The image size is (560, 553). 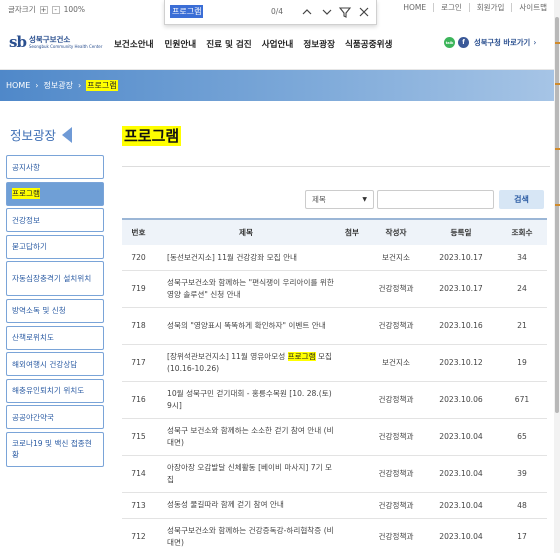 I want to click on logo-subtitle: Seongbuk Community Health Center, so click(x=65, y=46).